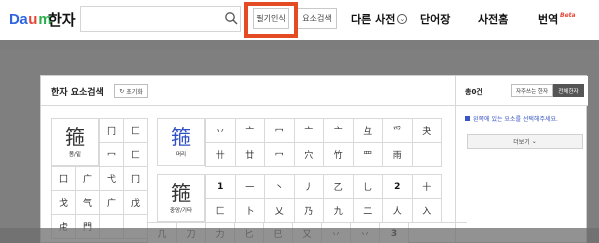 This screenshot has height=243, width=599. What do you see at coordinates (398, 155) in the screenshot?
I see `component-cell: 雨` at bounding box center [398, 155].